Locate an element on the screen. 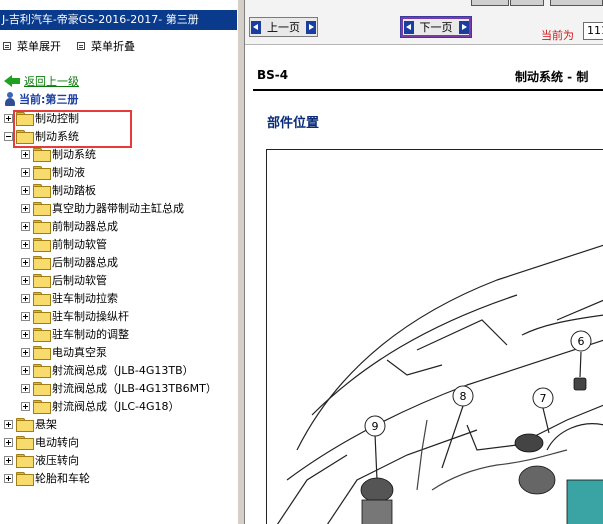 This screenshot has width=603, height=524. tree-child-item: 制动踏板 is located at coordinates (58, 190).